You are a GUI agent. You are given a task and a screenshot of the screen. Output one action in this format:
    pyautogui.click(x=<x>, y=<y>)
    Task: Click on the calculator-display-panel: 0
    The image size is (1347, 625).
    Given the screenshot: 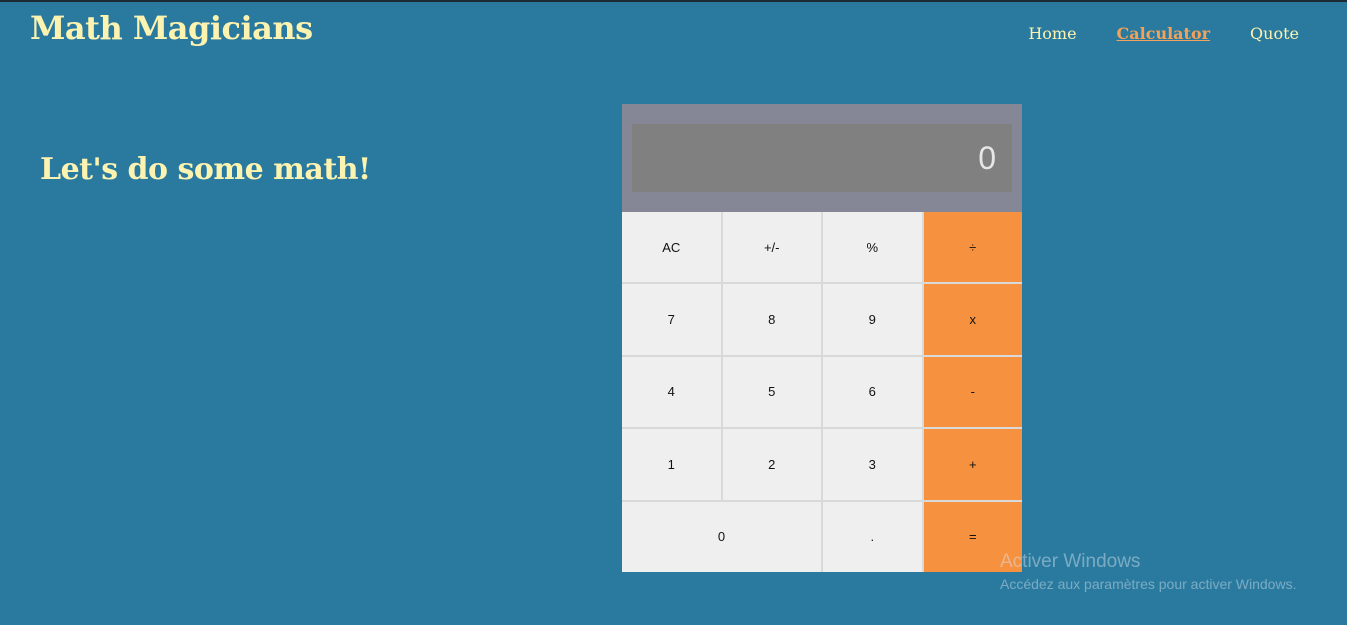 What is the action you would take?
    pyautogui.click(x=822, y=158)
    